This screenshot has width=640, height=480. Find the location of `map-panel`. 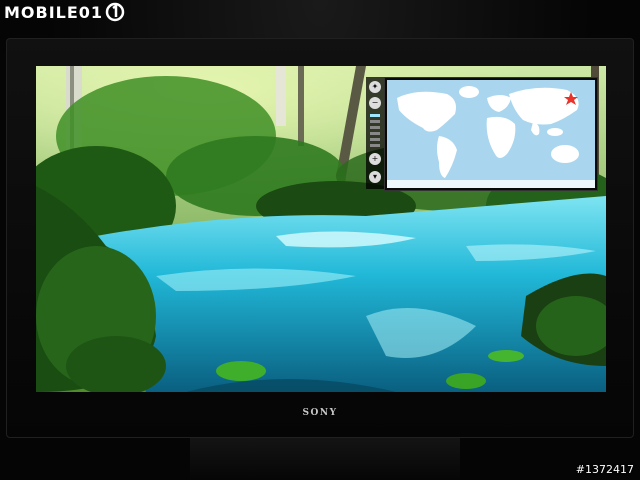

map-panel is located at coordinates (491, 134).